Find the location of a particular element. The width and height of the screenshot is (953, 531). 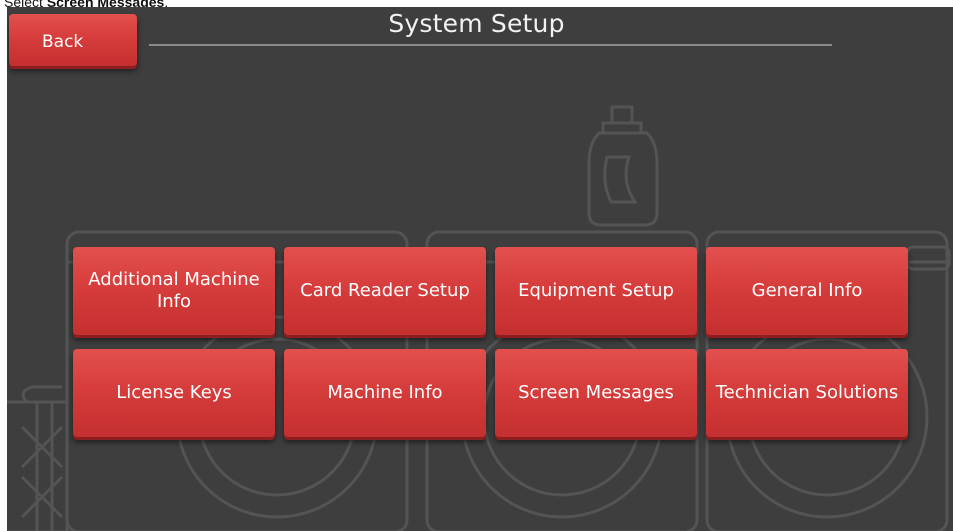

general-info-button: General Info is located at coordinates (807, 291).